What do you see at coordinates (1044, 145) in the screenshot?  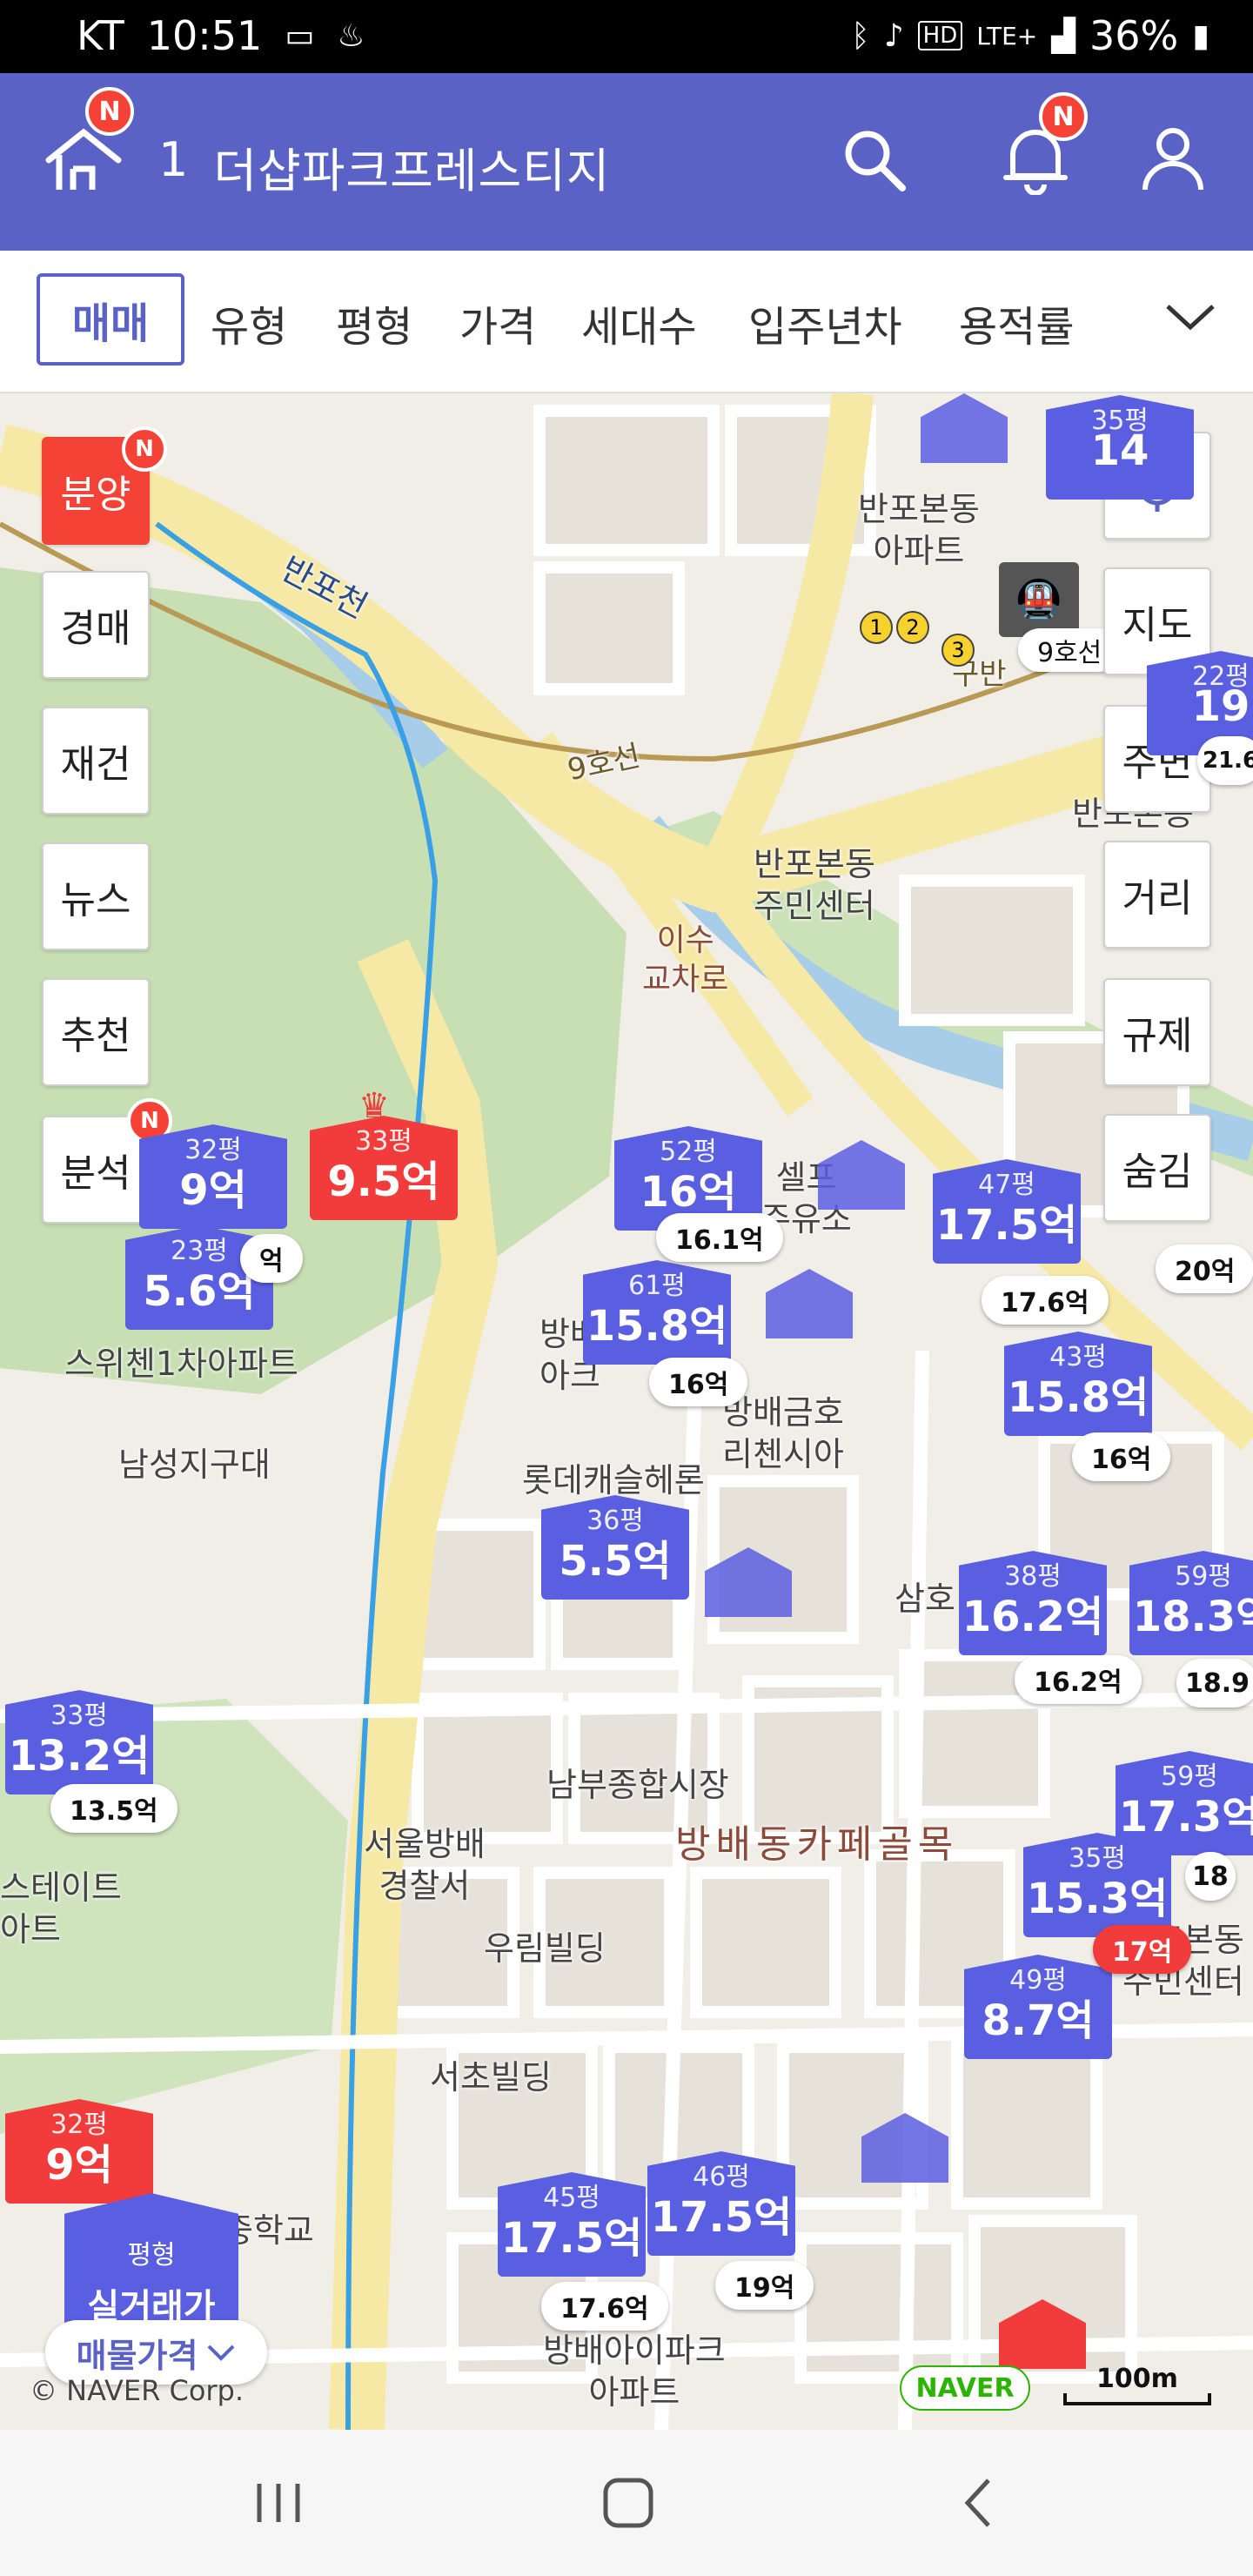 I see `notification-button: N` at bounding box center [1044, 145].